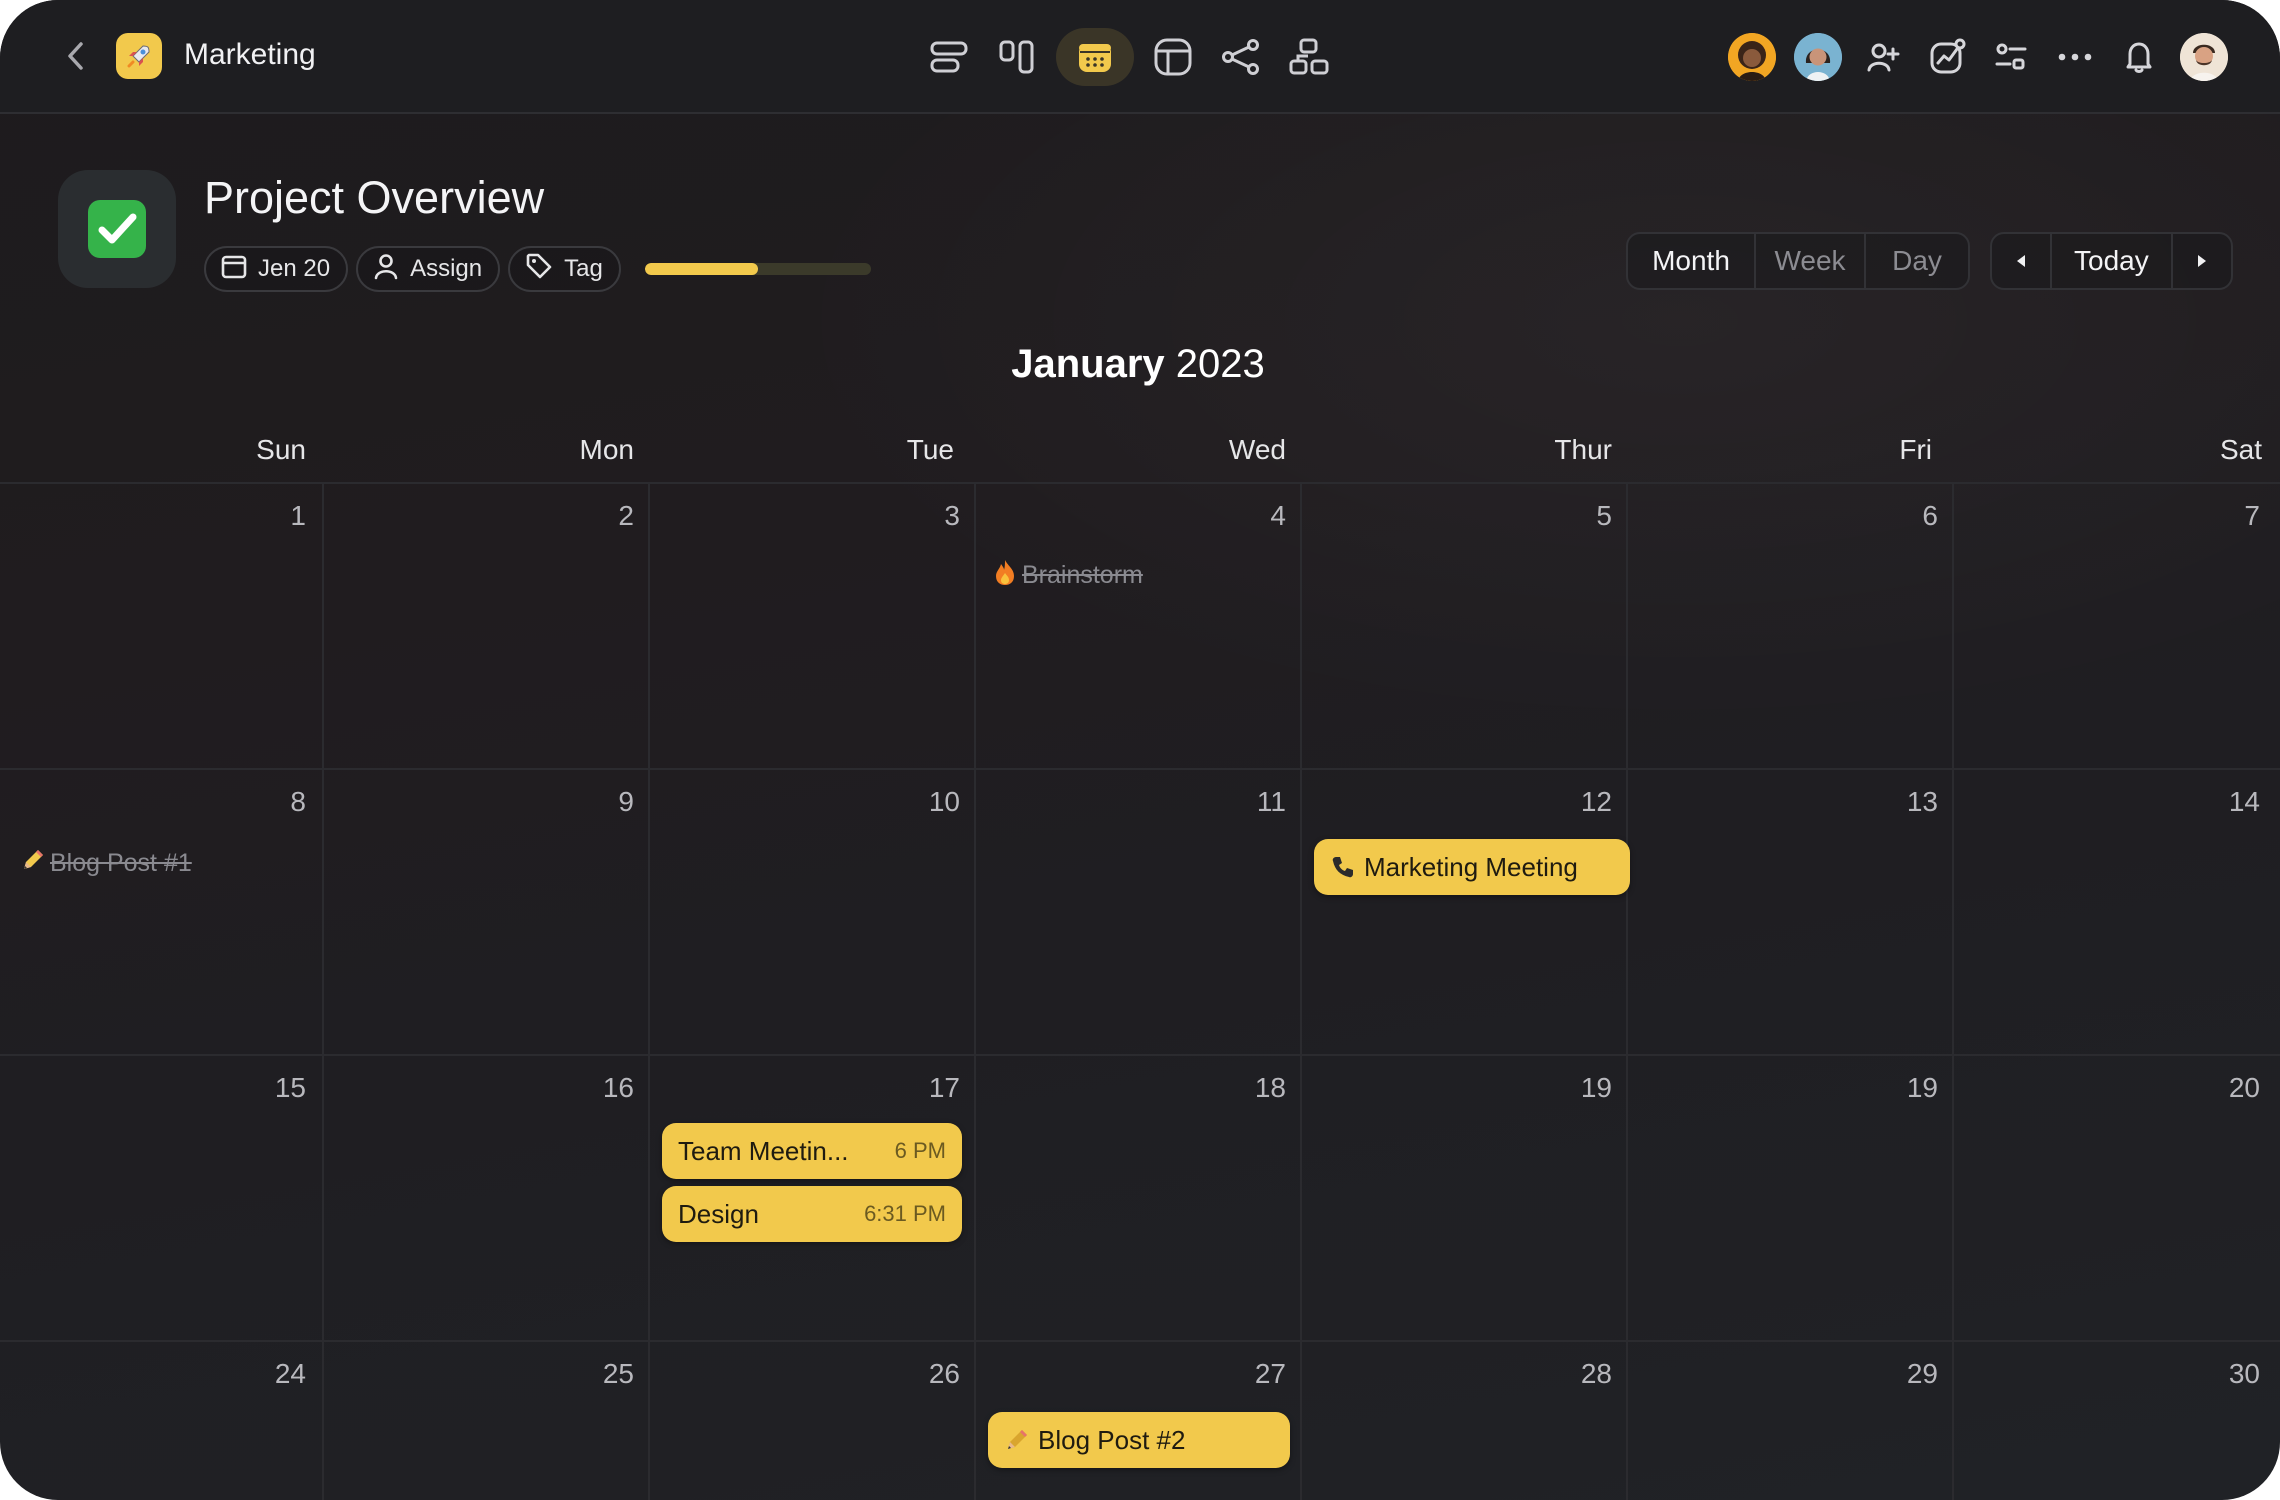 This screenshot has width=2280, height=1500. I want to click on rocket-icon, so click(139, 56).